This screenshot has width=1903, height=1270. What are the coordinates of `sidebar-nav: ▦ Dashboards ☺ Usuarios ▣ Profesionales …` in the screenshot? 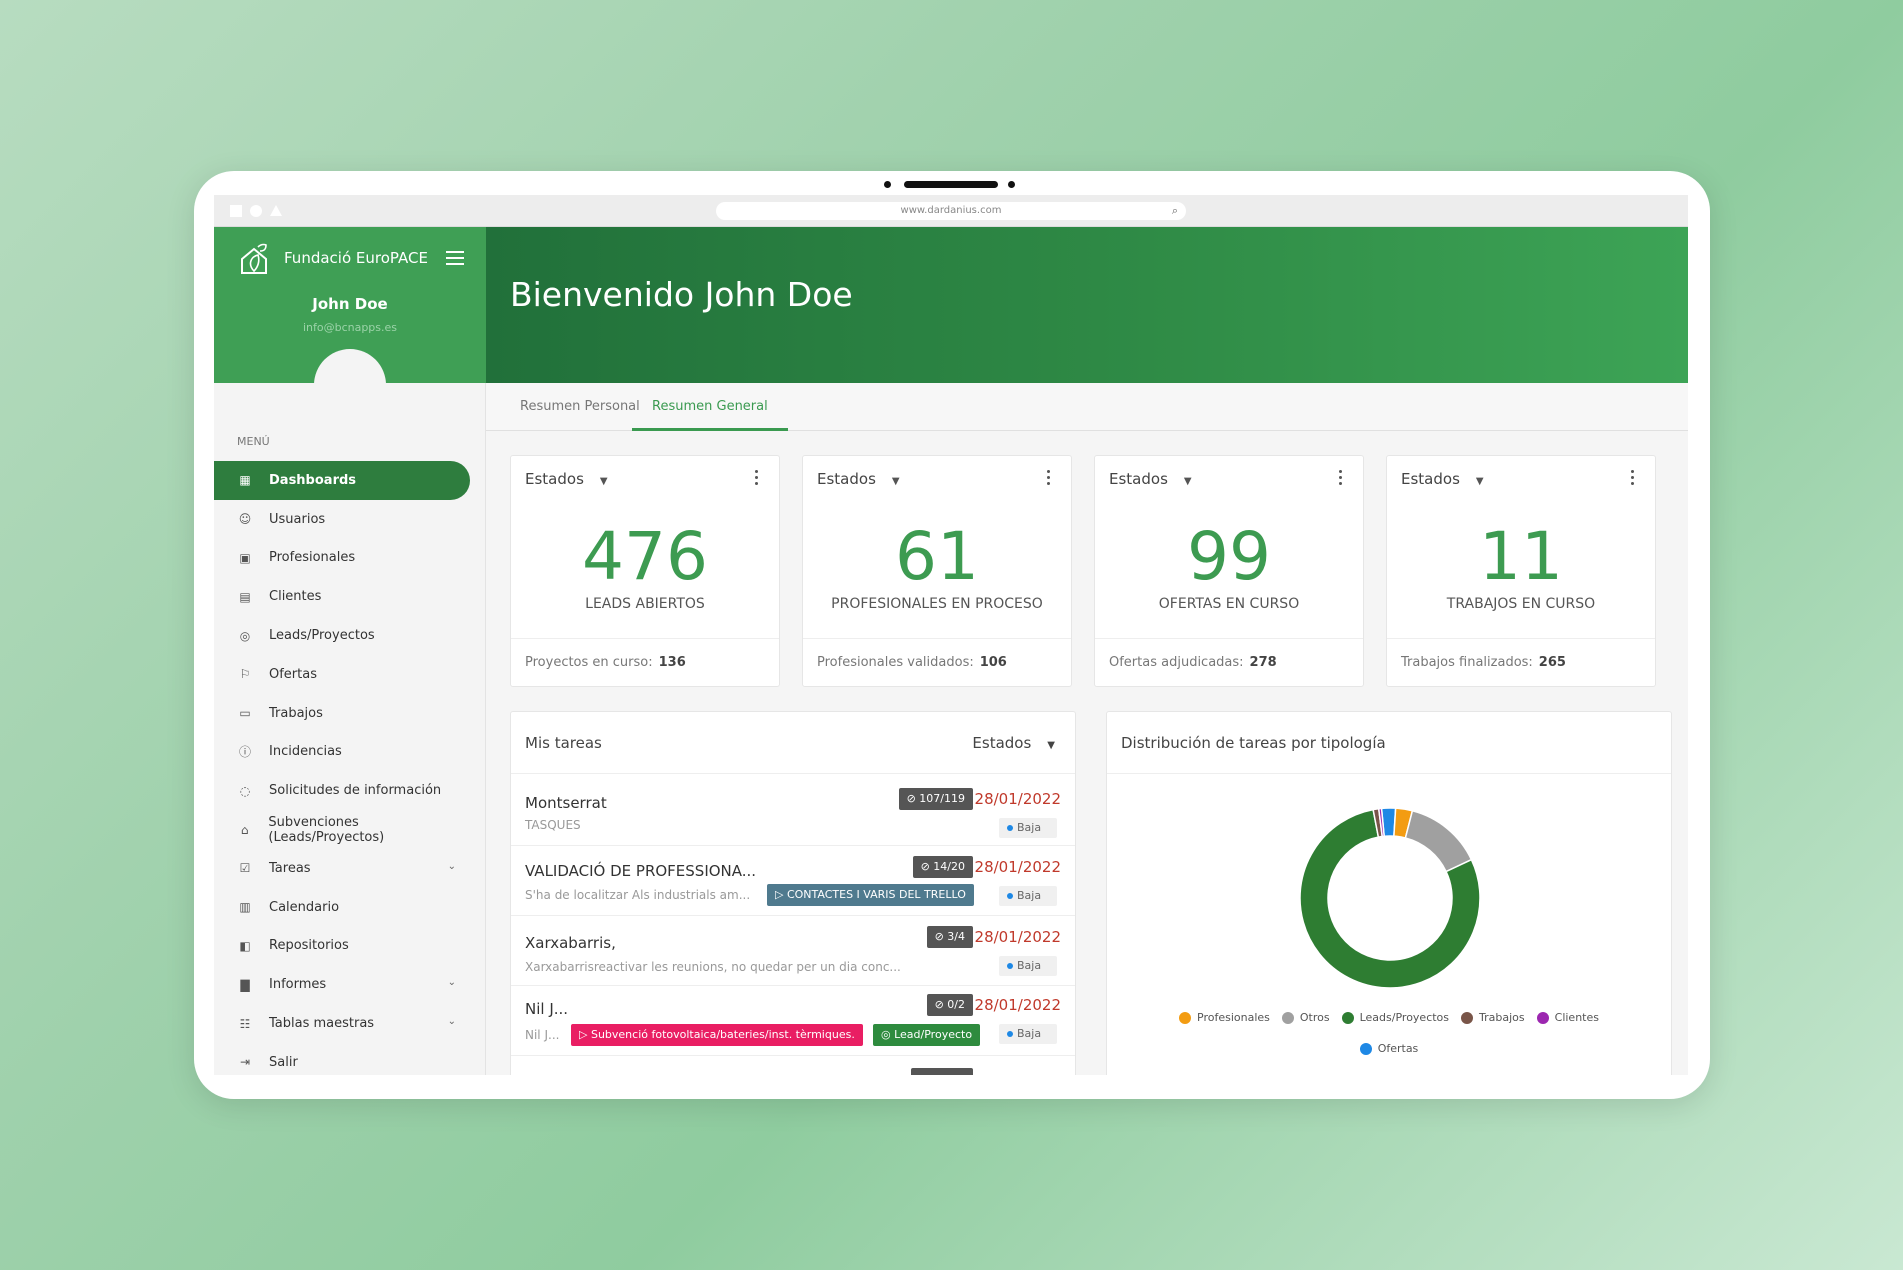 It's located at (350, 768).